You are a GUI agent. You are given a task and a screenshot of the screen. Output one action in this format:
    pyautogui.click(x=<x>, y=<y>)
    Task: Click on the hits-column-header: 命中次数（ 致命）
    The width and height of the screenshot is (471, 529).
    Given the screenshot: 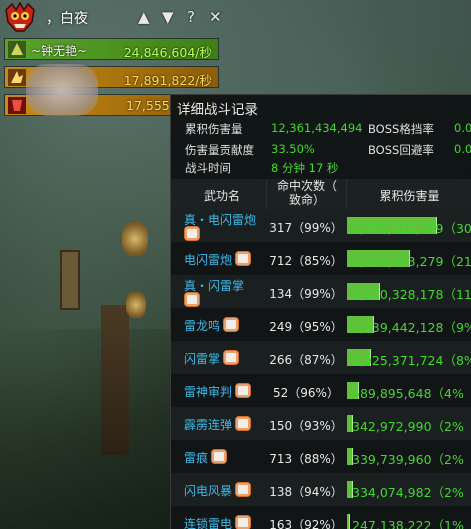 What is the action you would take?
    pyautogui.click(x=307, y=193)
    